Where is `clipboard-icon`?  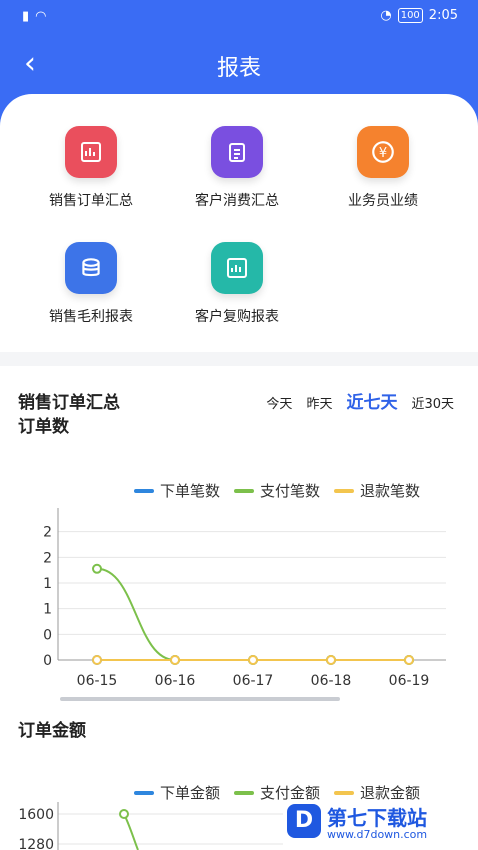 clipboard-icon is located at coordinates (237, 152).